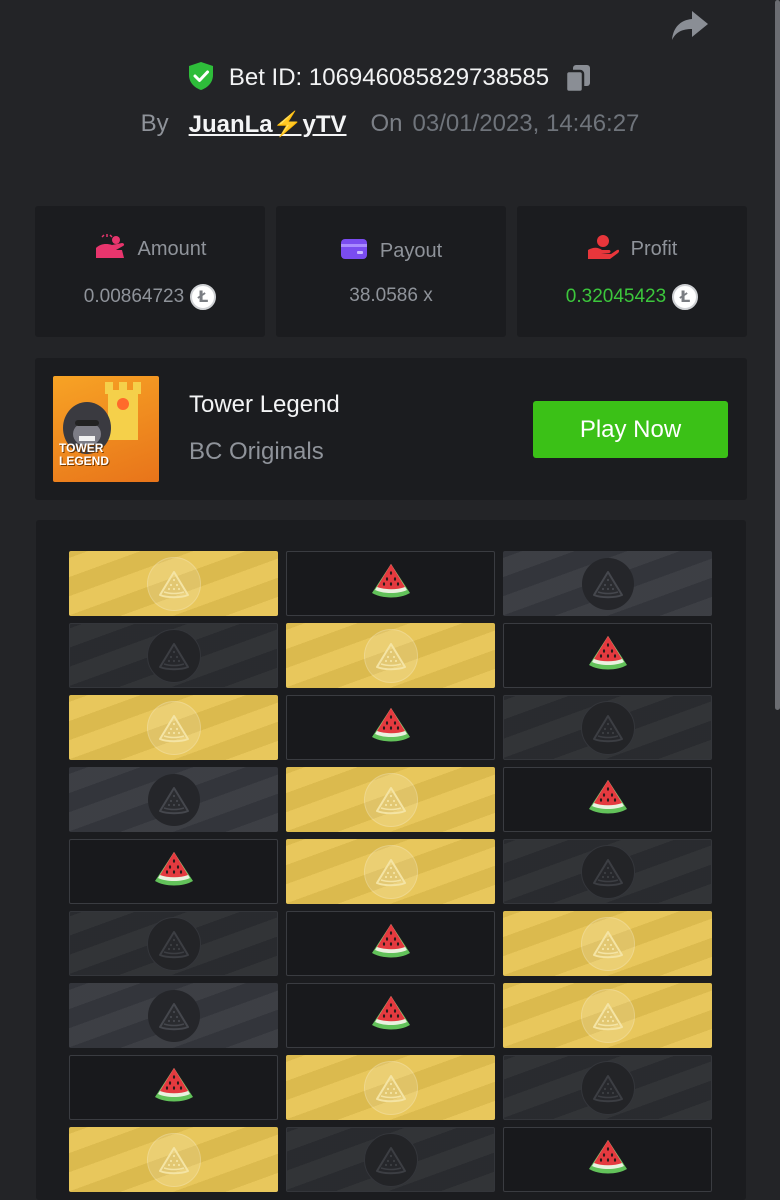  I want to click on payout-value: 38.0586 x, so click(391, 295).